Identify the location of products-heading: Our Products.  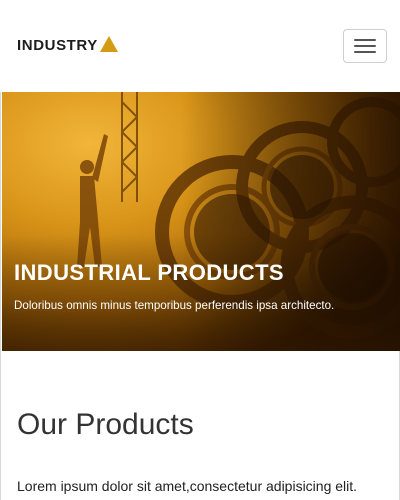
(105, 424).